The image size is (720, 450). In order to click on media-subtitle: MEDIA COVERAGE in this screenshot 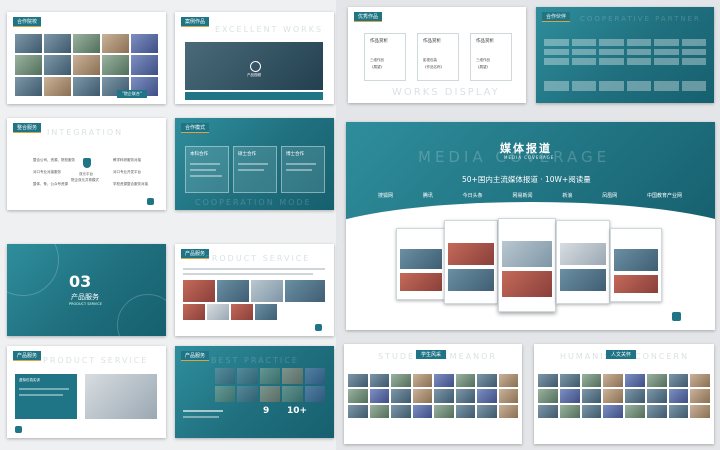, I will do `click(529, 157)`.